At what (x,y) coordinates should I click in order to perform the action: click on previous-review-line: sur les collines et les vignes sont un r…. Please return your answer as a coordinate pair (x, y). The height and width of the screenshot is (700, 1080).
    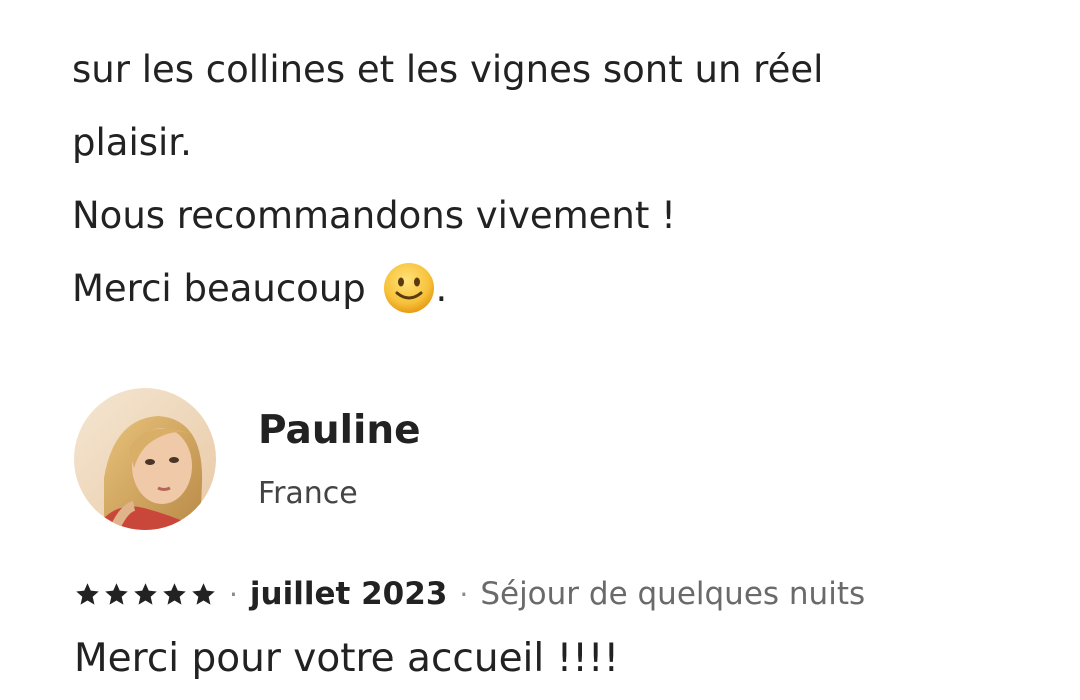
    Looking at the image, I should click on (448, 69).